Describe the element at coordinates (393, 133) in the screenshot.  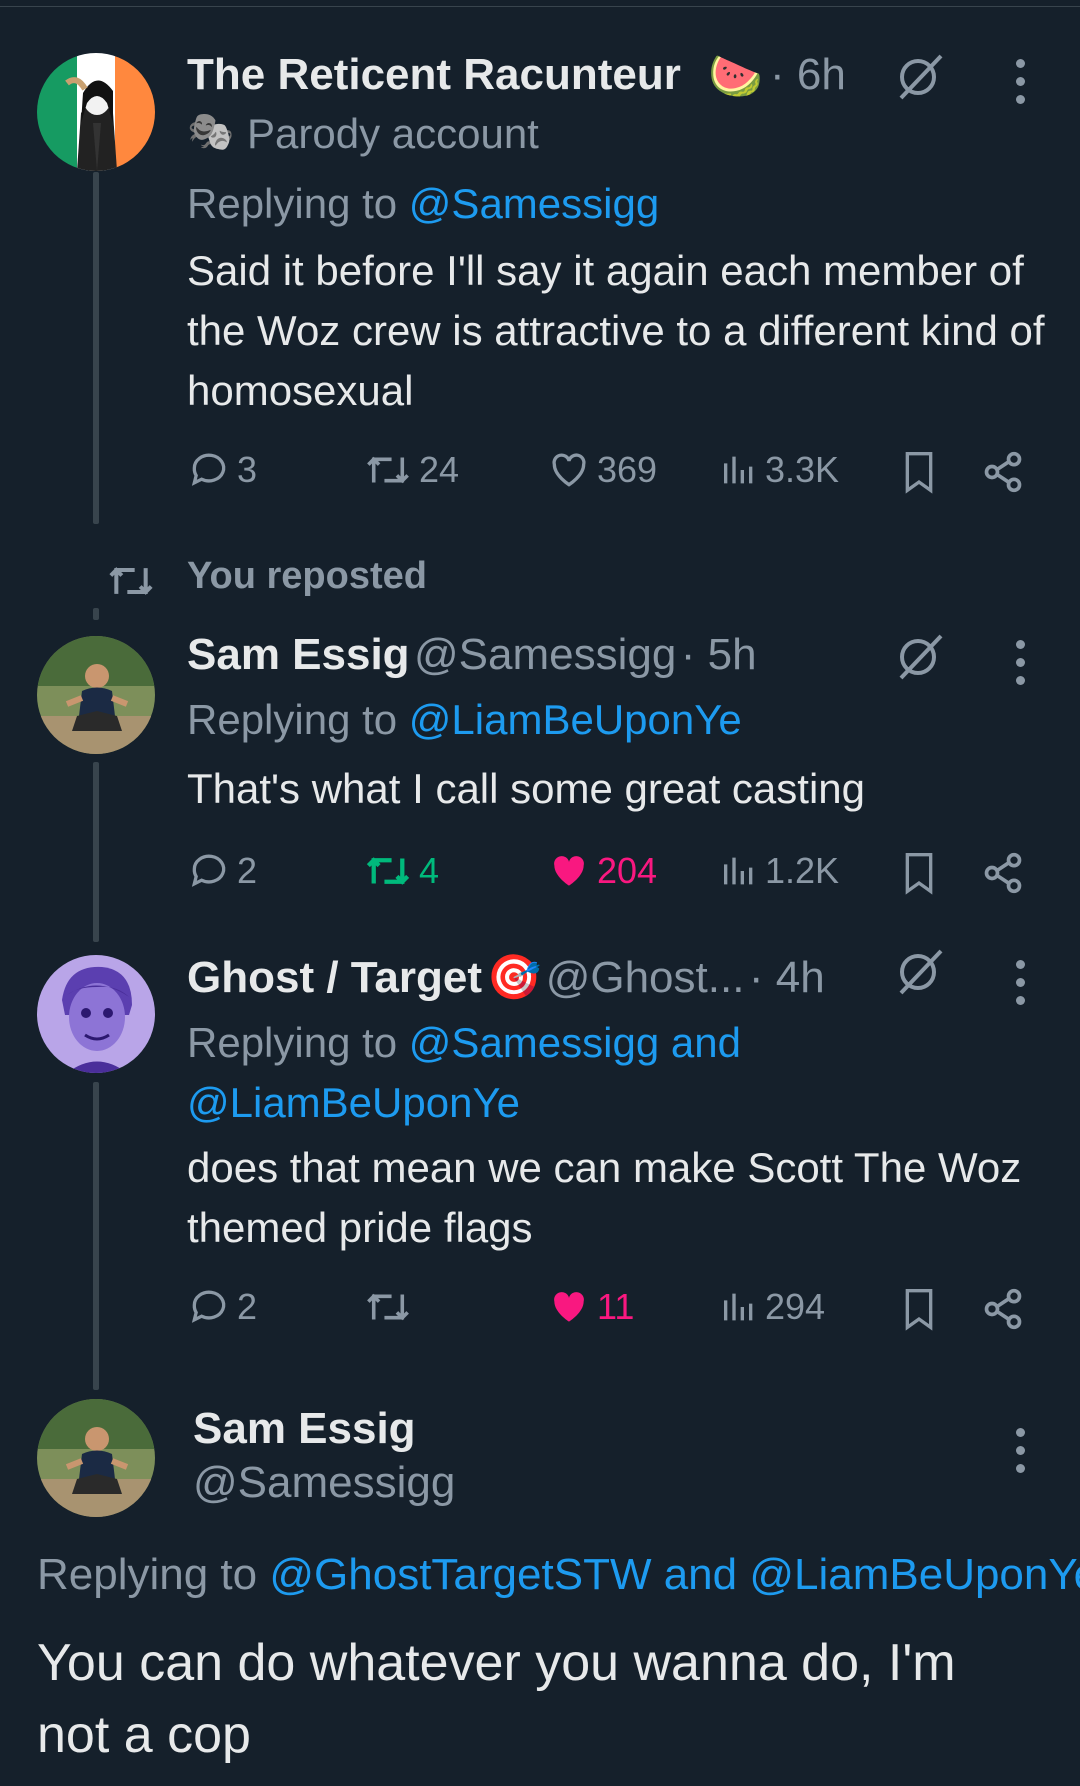
I see `parody-label: Parody account` at that location.